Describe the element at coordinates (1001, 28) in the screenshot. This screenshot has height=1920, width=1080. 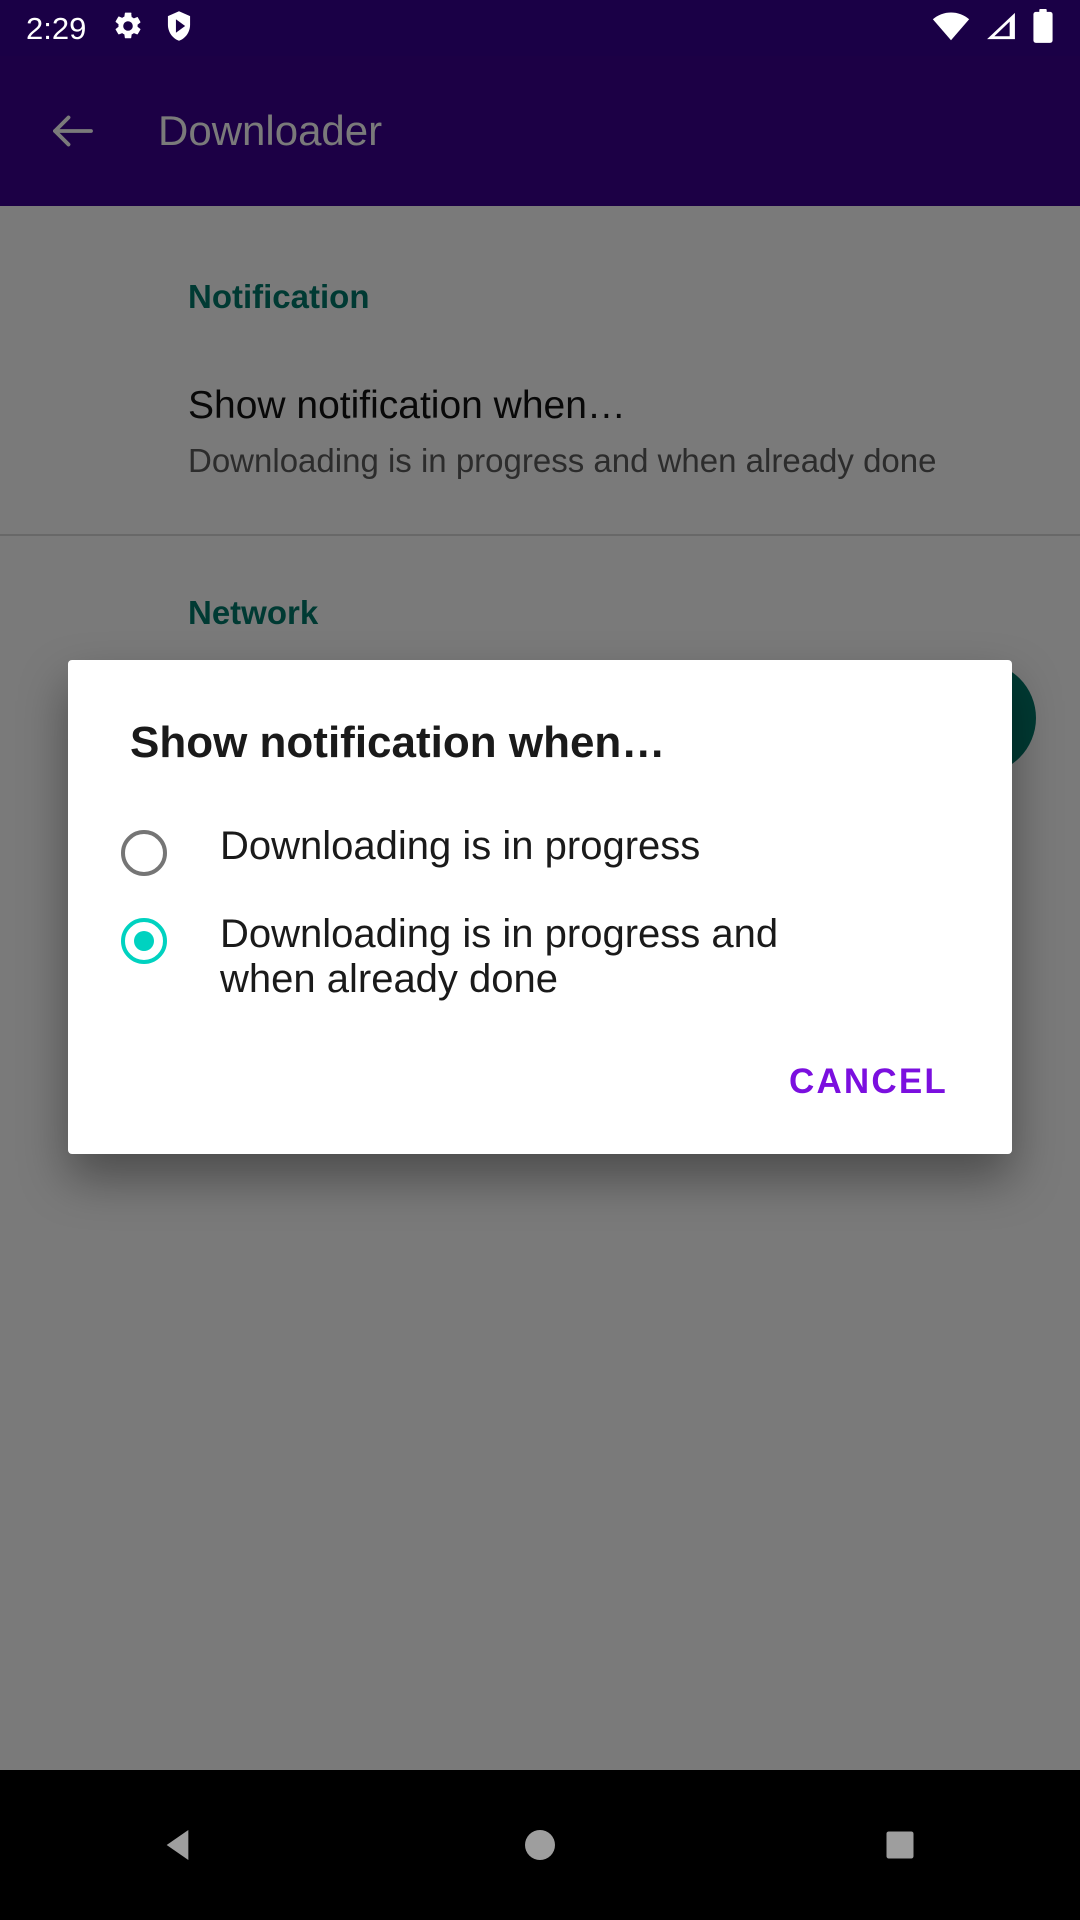
I see `cell-signal-icon` at that location.